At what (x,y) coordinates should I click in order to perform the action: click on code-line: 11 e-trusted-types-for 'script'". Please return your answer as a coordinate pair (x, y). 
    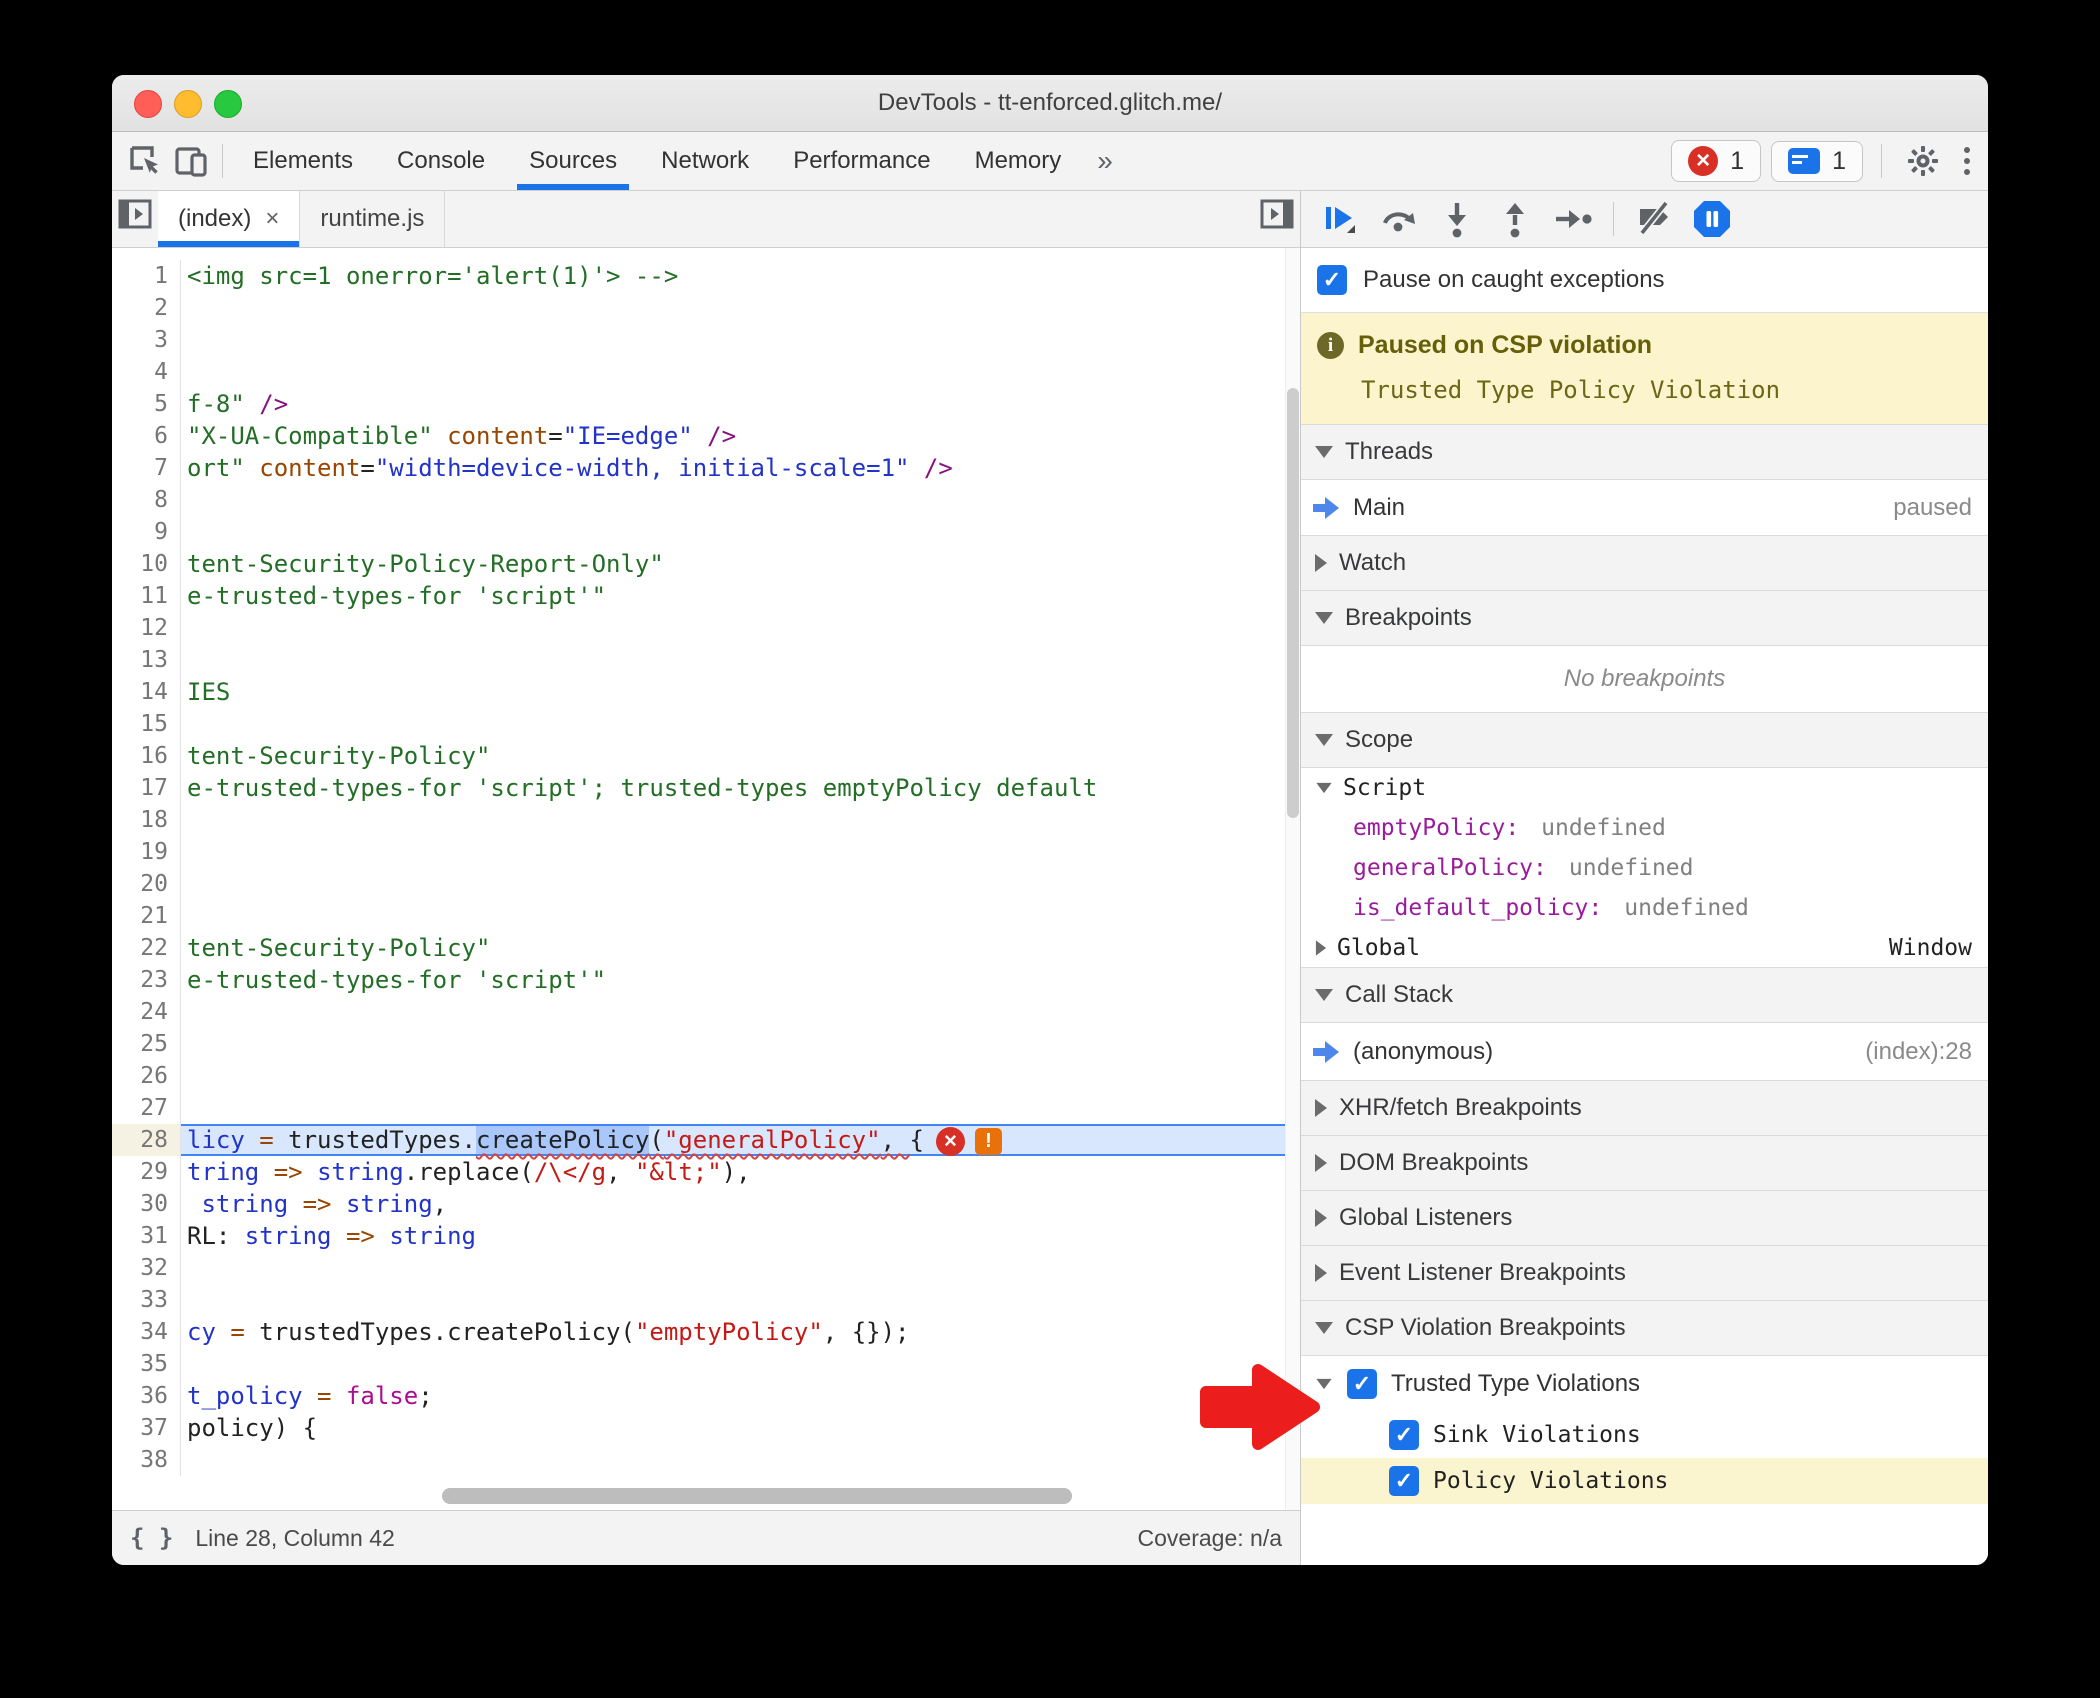
    Looking at the image, I should click on (706, 596).